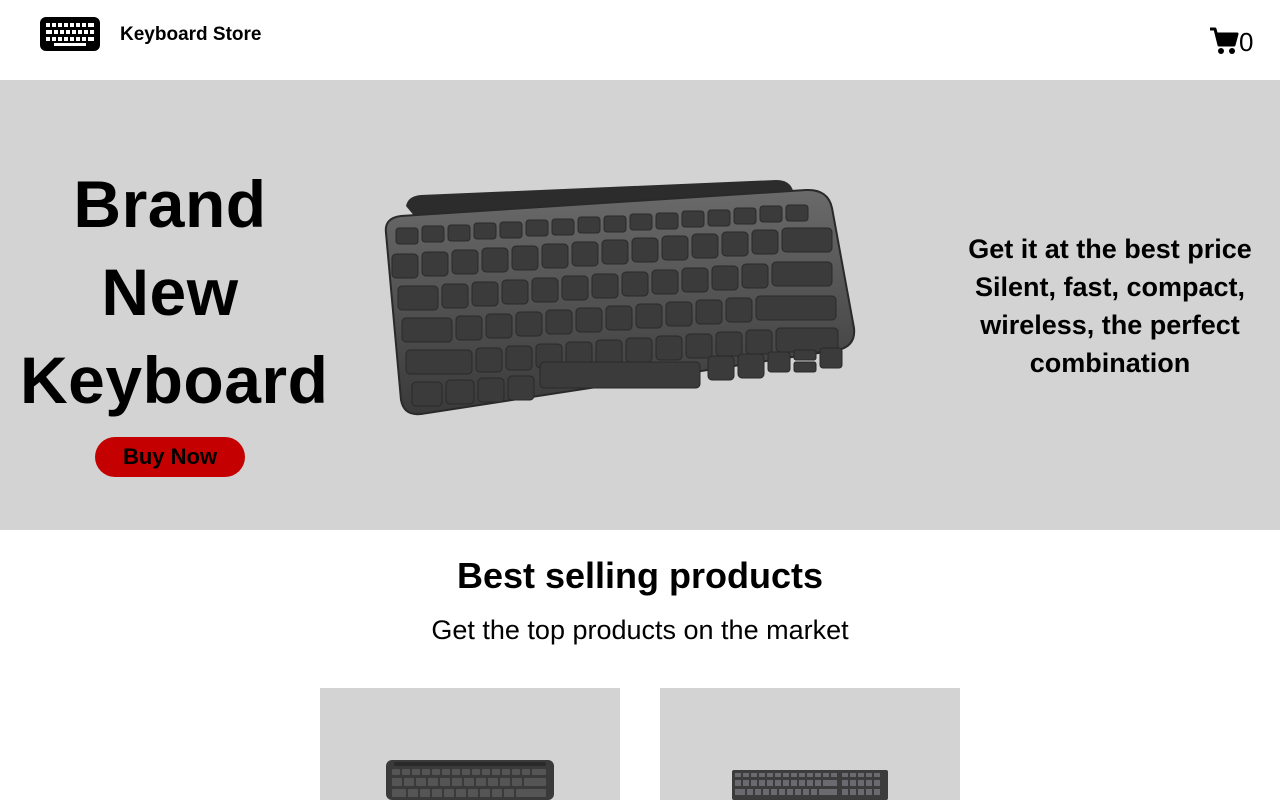  What do you see at coordinates (470, 780) in the screenshot?
I see `compact-keyboard-image` at bounding box center [470, 780].